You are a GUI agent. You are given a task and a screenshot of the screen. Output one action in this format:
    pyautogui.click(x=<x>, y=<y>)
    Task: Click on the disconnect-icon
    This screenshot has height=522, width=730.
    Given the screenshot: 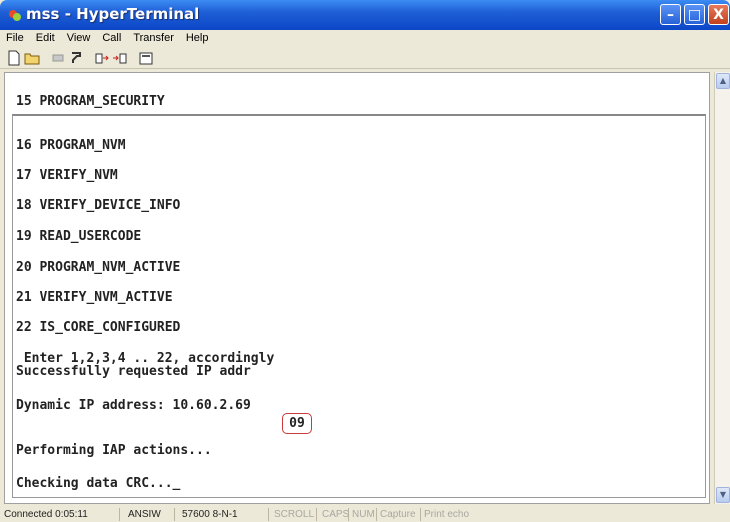 What is the action you would take?
    pyautogui.click(x=58, y=58)
    